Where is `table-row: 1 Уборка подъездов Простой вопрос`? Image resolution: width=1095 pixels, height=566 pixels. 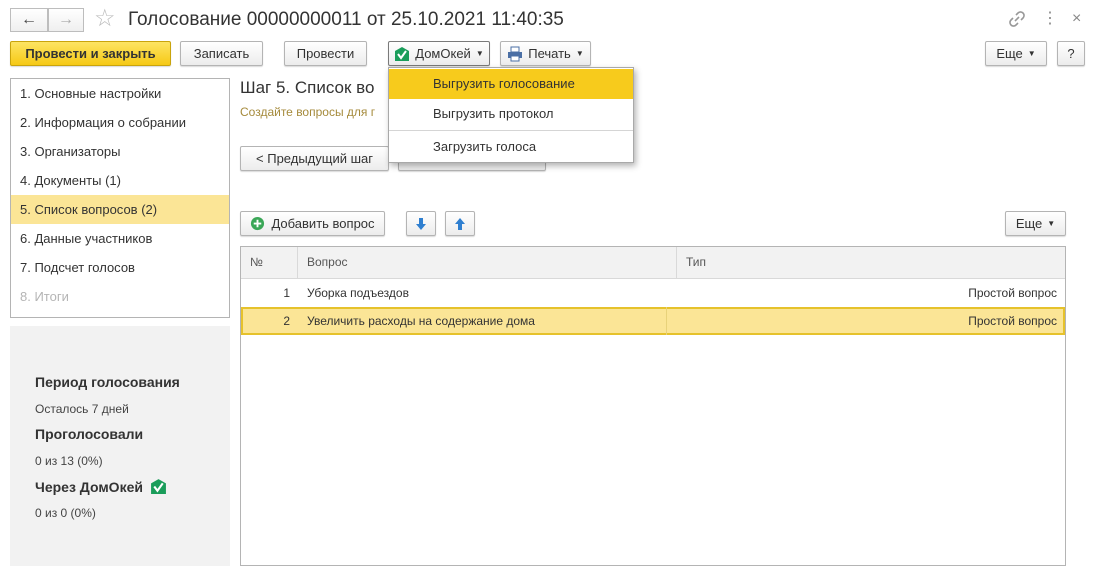 table-row: 1 Уборка подъездов Простой вопрос is located at coordinates (653, 293).